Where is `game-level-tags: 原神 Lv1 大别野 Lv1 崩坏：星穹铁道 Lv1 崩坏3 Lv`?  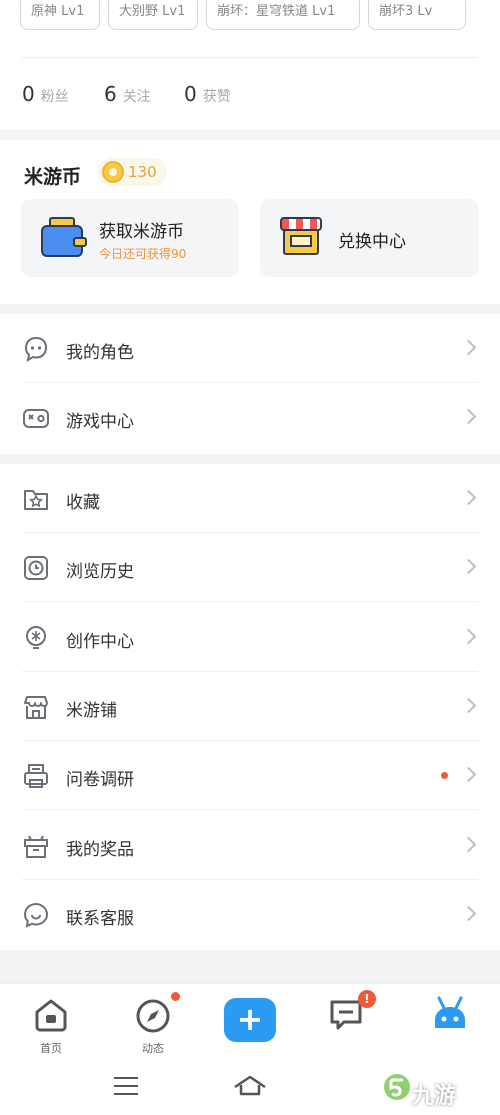
game-level-tags: 原神 Lv1 大别野 Lv1 崩坏：星穹铁道 Lv1 崩坏3 Lv is located at coordinates (250, 29).